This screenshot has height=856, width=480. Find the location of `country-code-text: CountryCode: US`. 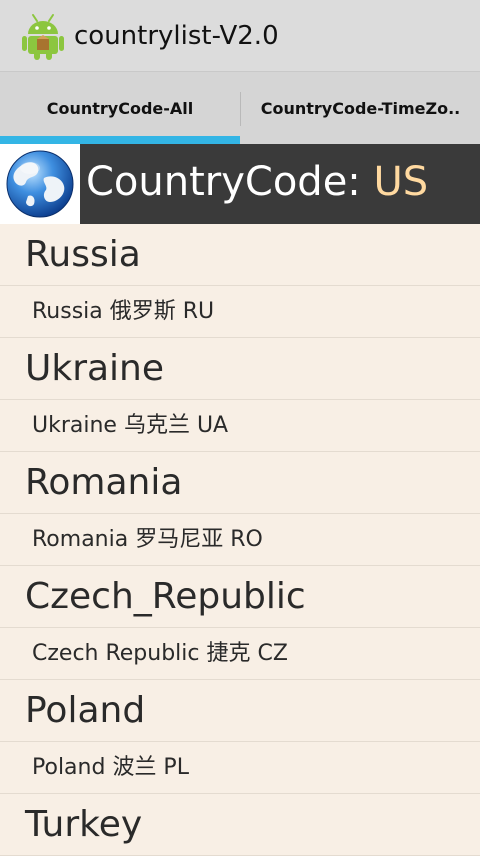

country-code-text: CountryCode: US is located at coordinates (257, 182).